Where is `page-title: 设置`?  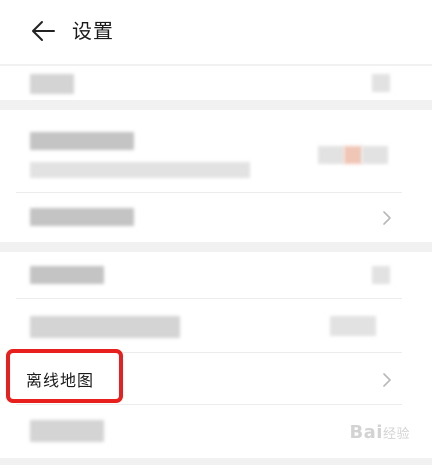
page-title: 设置 is located at coordinates (93, 31).